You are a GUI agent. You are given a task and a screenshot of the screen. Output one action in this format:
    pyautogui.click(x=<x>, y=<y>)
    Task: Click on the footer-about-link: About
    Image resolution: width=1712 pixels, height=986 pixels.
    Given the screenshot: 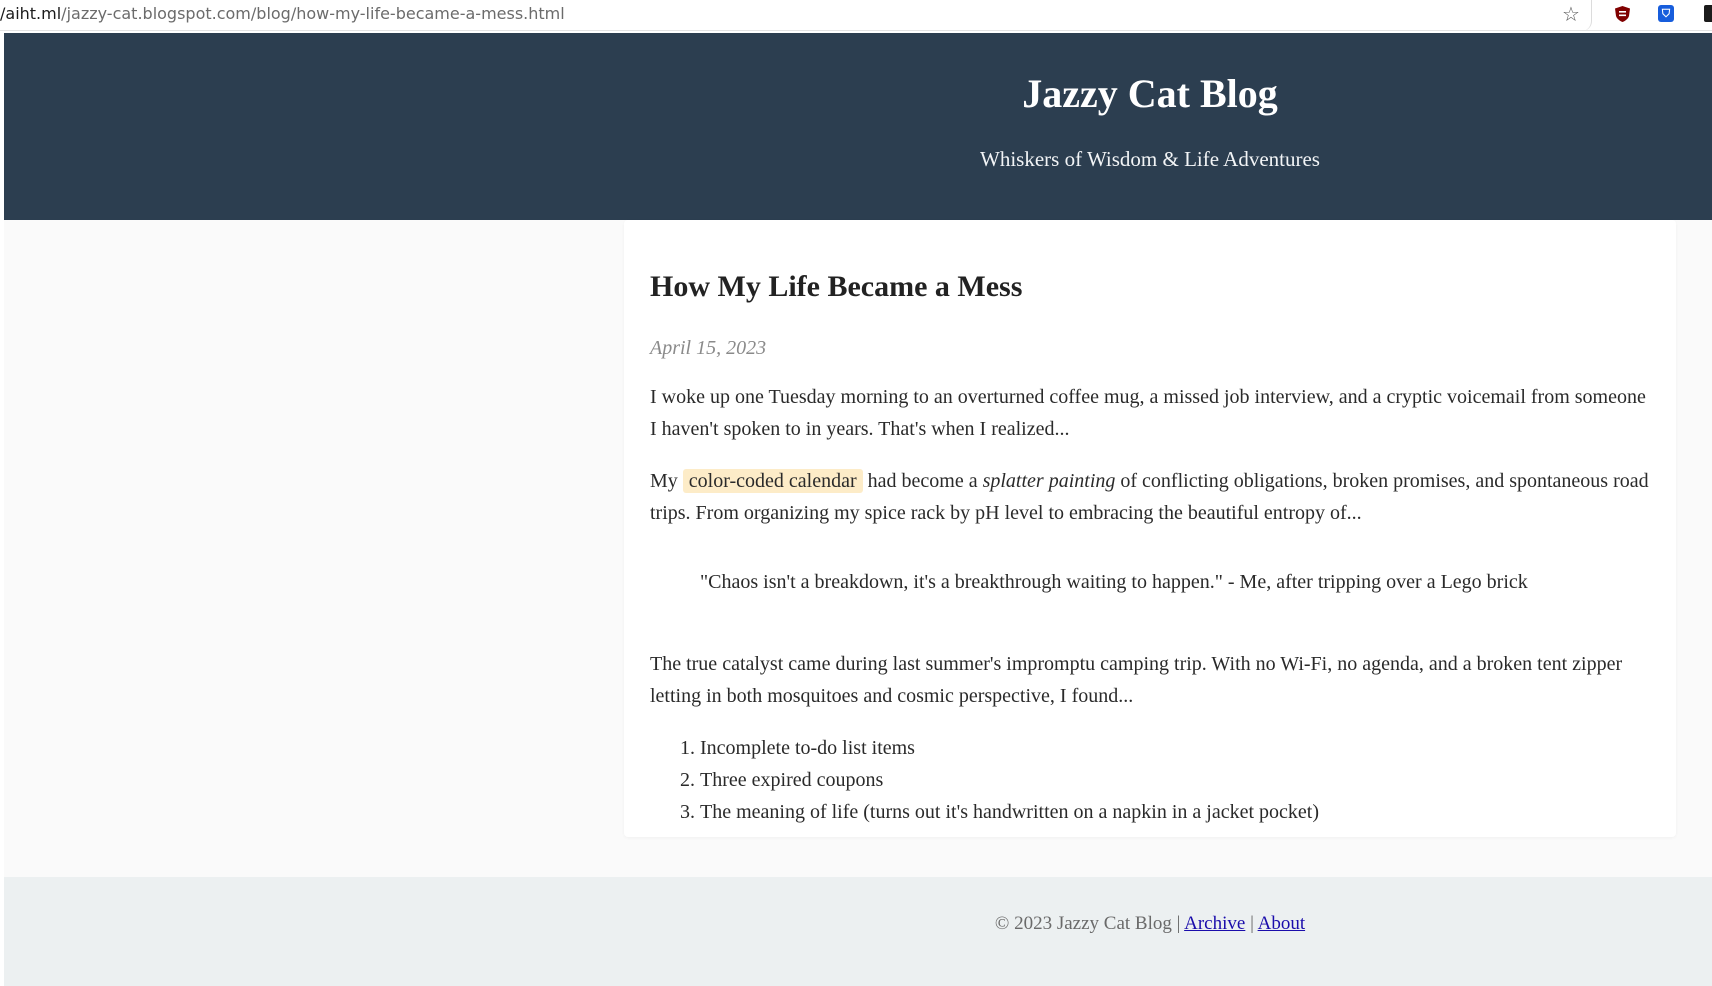 What is the action you would take?
    pyautogui.click(x=1282, y=923)
    